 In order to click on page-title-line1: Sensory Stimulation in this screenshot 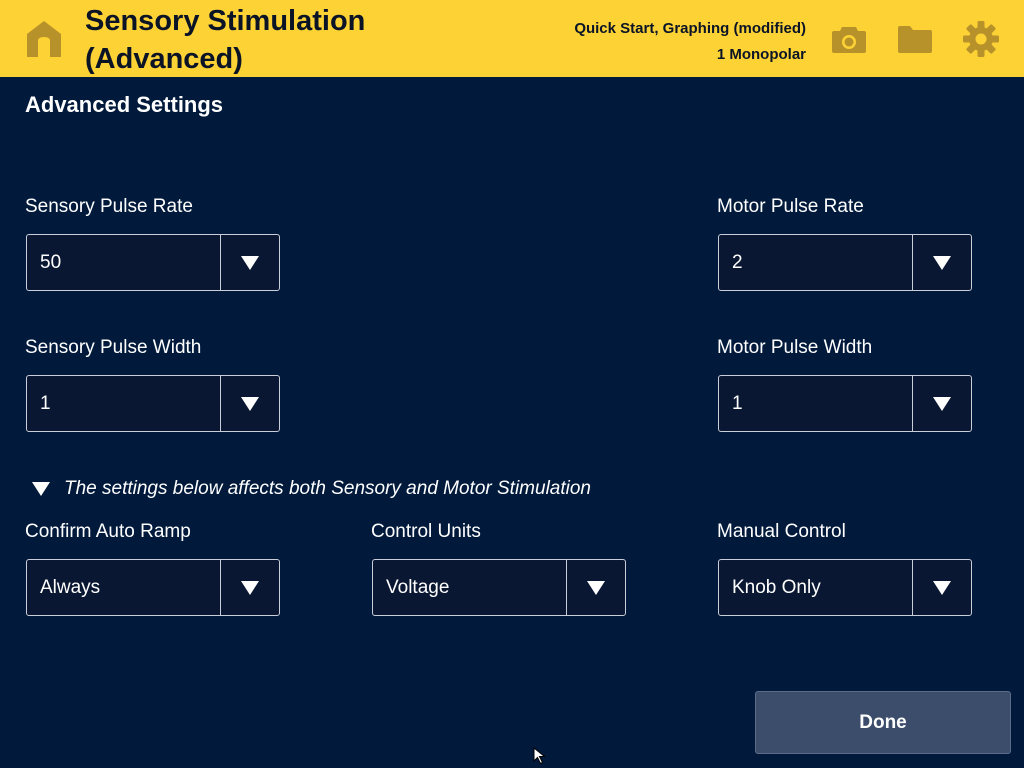, I will do `click(225, 21)`.